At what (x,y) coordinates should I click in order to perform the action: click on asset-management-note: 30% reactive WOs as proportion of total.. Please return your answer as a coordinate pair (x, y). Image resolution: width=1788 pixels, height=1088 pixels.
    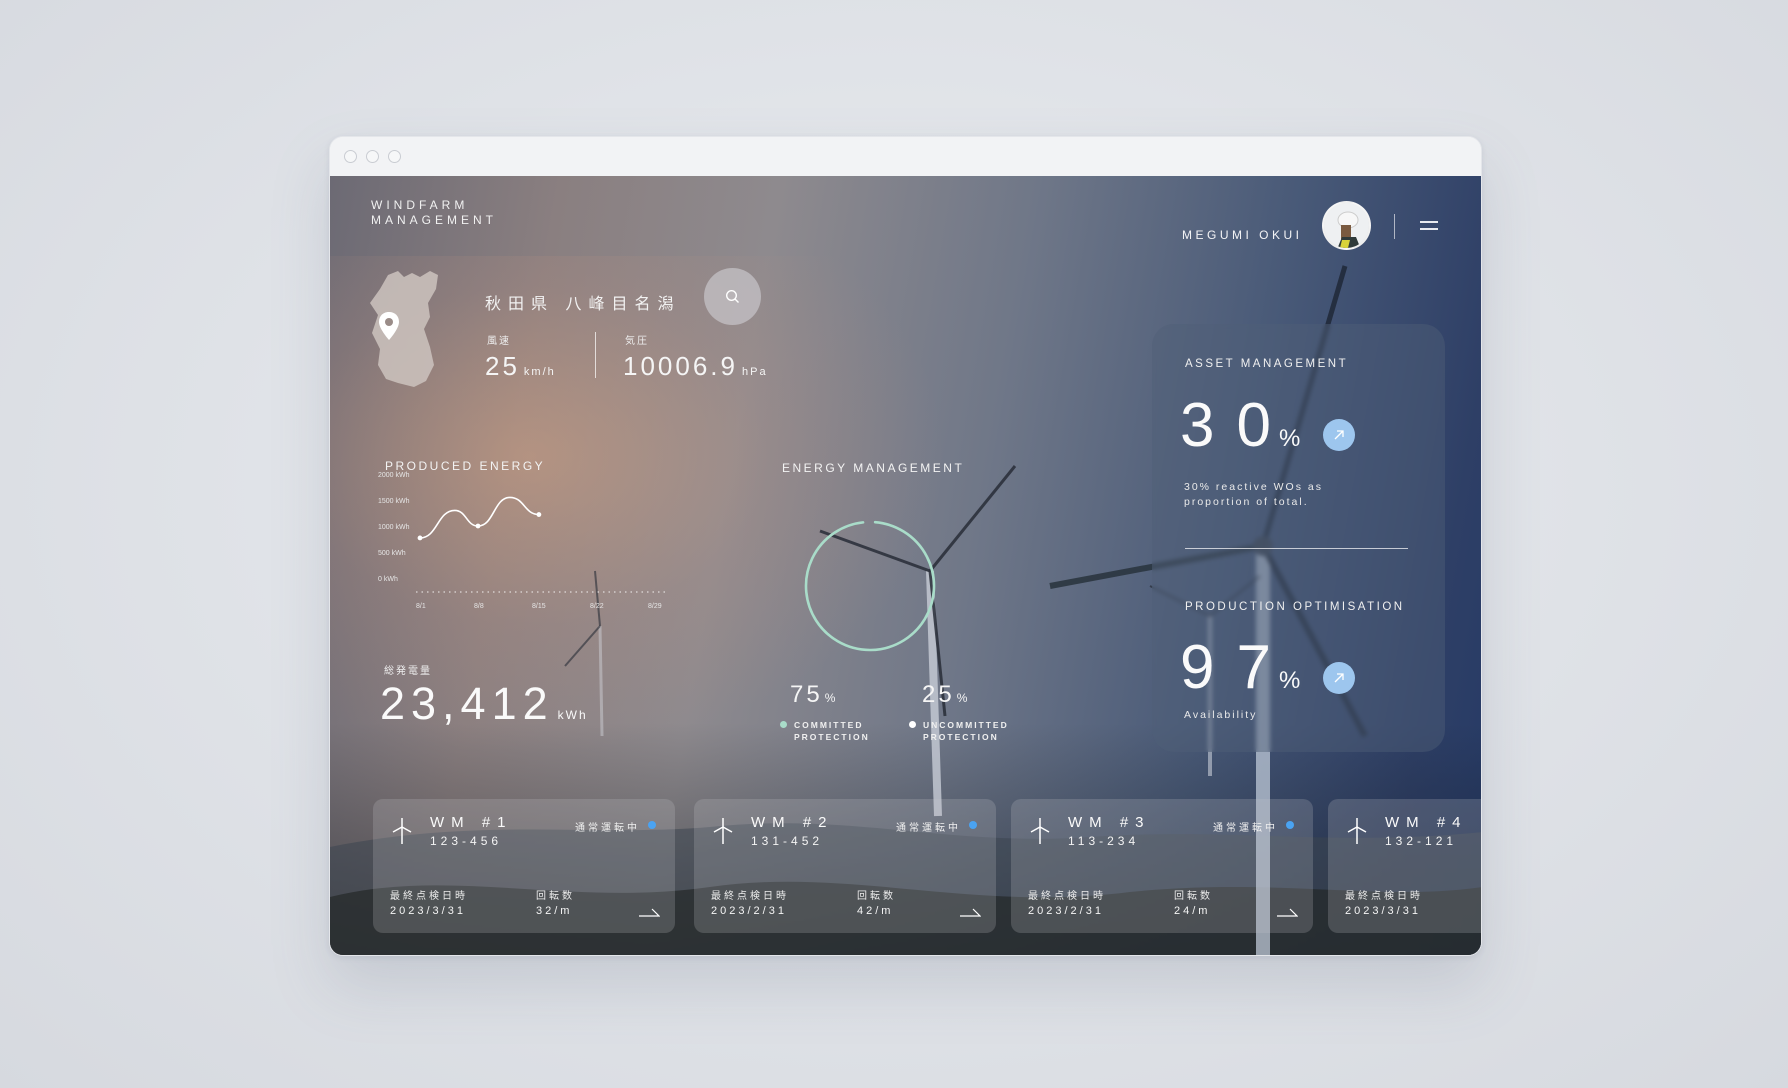
    Looking at the image, I should click on (1253, 495).